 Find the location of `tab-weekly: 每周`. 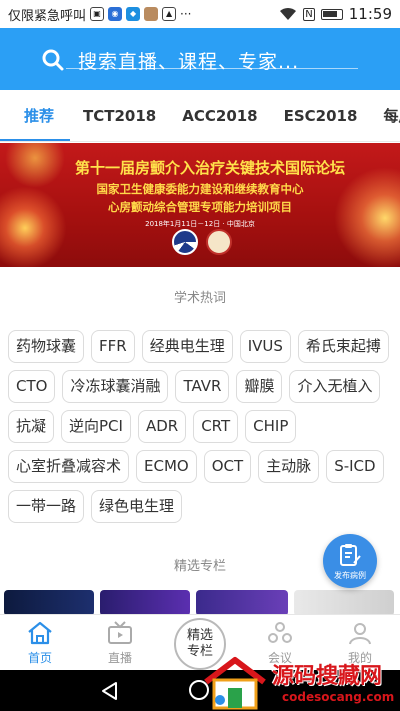

tab-weekly: 每周 is located at coordinates (385, 115).